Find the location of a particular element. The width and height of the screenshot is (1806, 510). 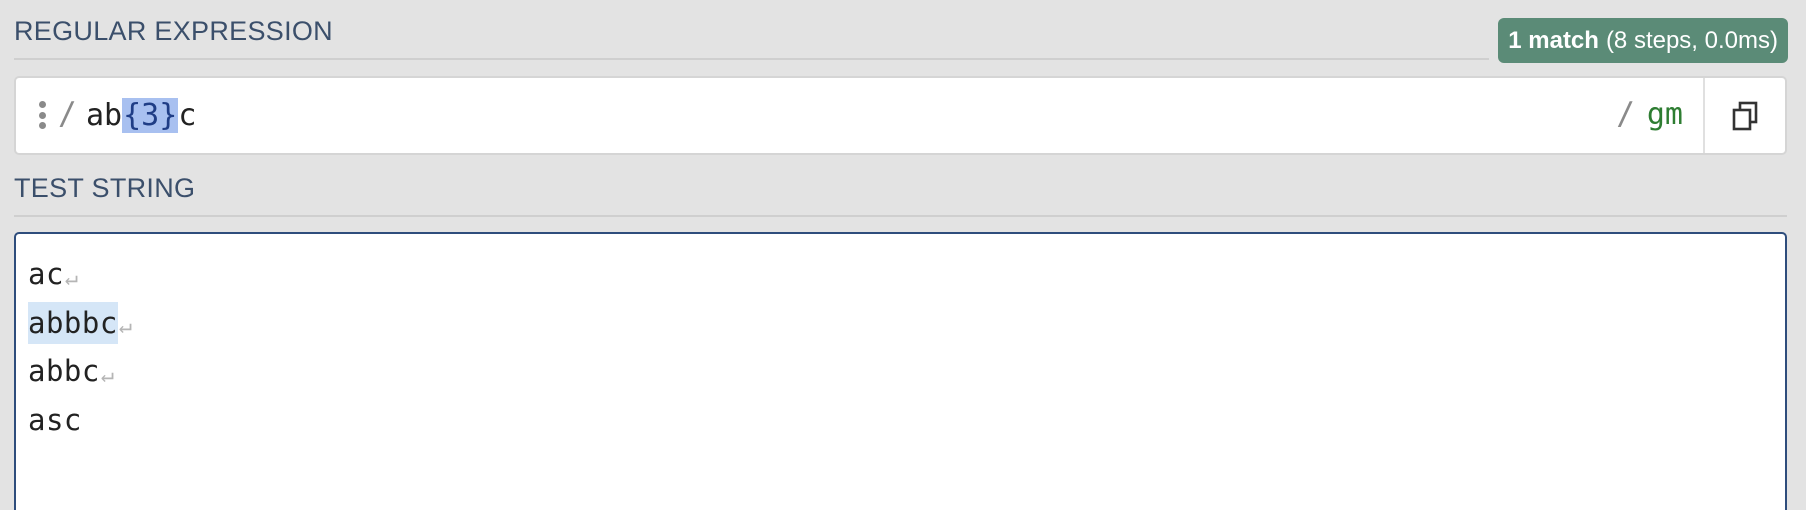

regex-literal-prefix: ab is located at coordinates (104, 115).